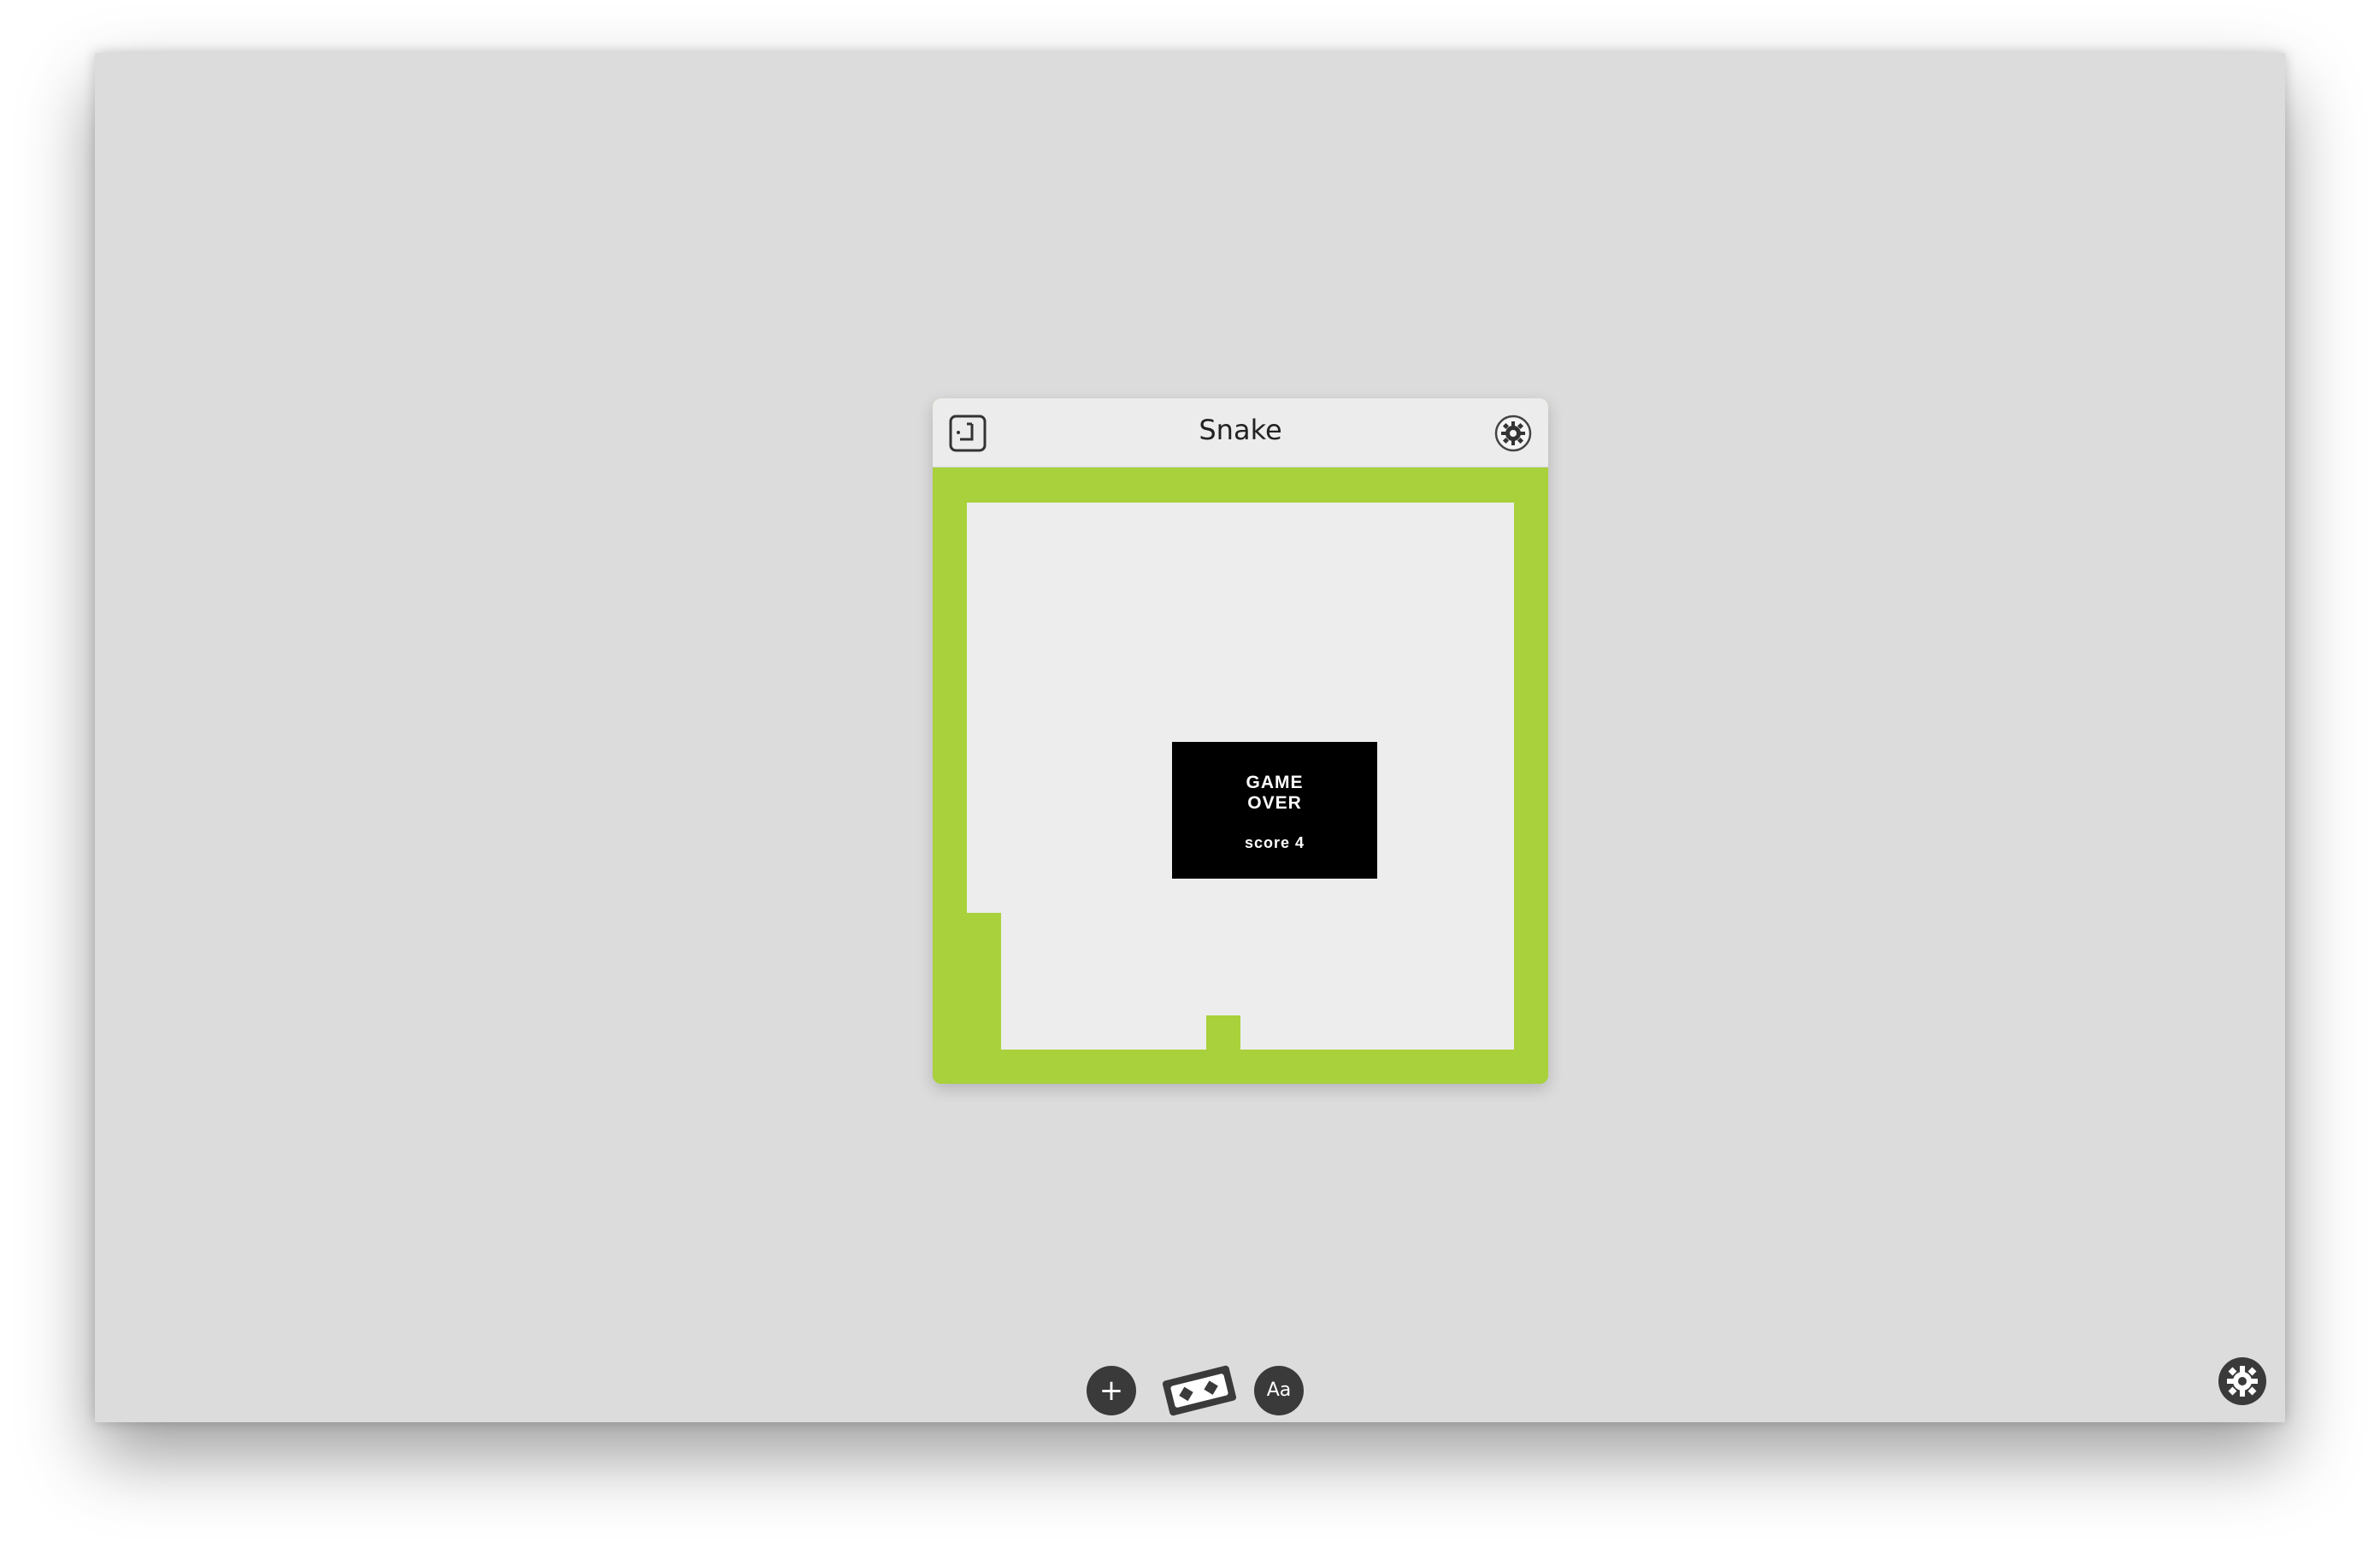 The width and height of the screenshot is (2380, 1559). Describe the element at coordinates (1111, 1390) in the screenshot. I see `add-widget-button: +` at that location.